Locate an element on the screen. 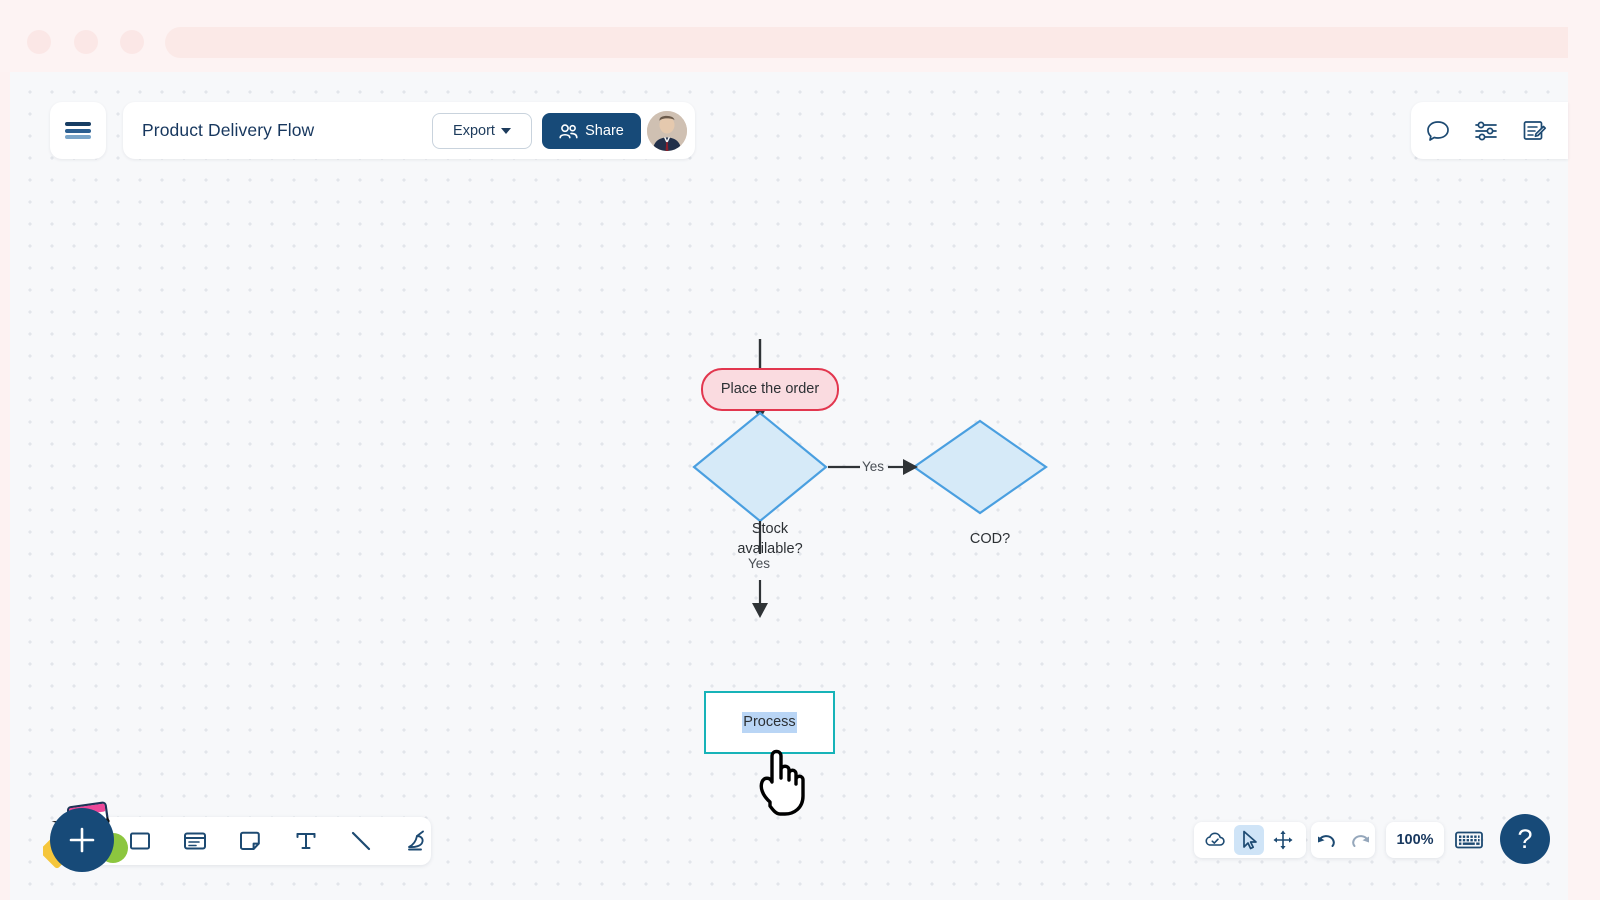 The width and height of the screenshot is (1600, 900). window-maximize-button is located at coordinates (132, 42).